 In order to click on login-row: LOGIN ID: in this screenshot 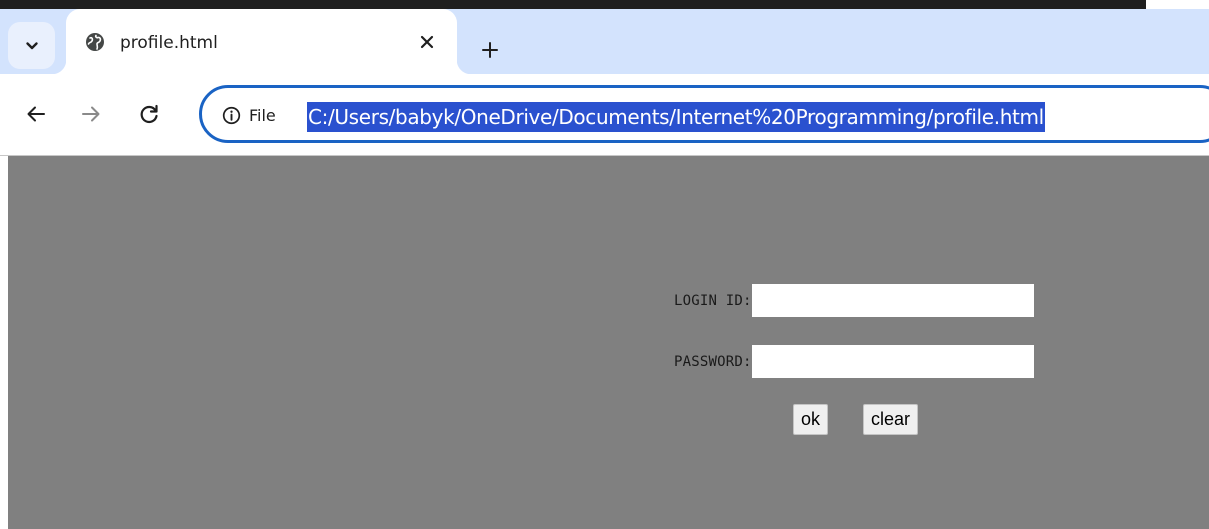, I will do `click(854, 300)`.